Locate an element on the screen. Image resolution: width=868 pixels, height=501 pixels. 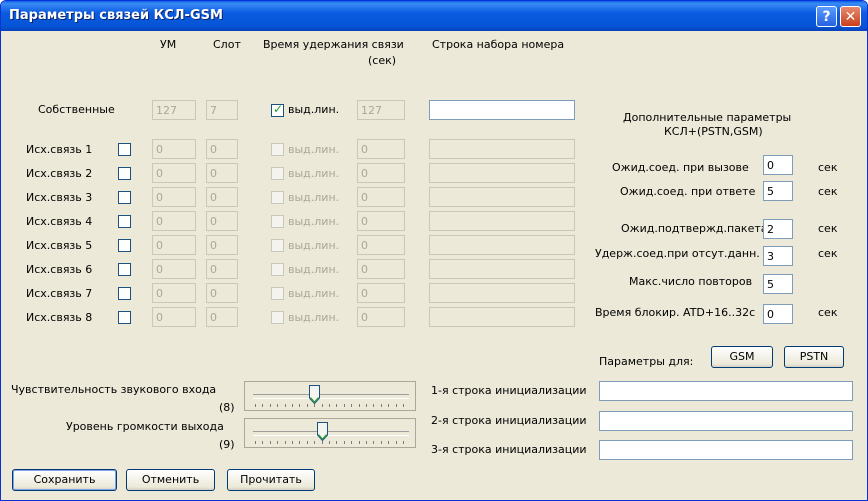
own-dedicated-line-label: выд.лин. is located at coordinates (314, 109).